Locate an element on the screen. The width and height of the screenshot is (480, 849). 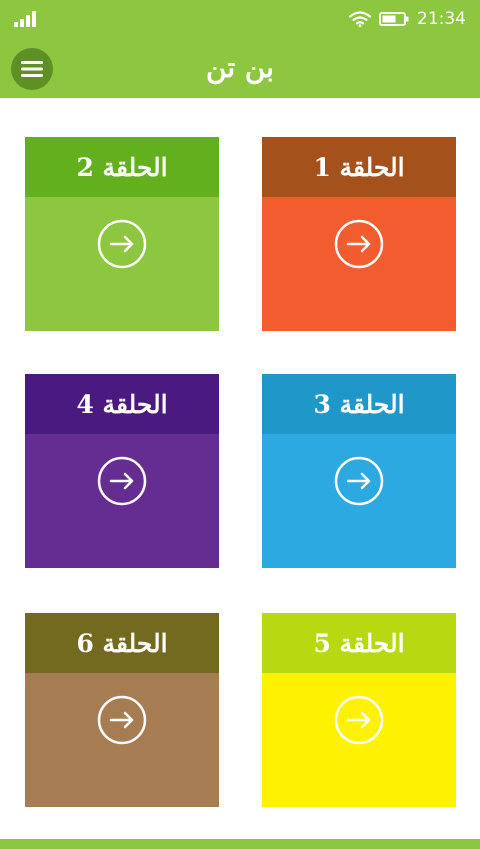
episode-tile-header: الحلقة 4 is located at coordinates (122, 404).